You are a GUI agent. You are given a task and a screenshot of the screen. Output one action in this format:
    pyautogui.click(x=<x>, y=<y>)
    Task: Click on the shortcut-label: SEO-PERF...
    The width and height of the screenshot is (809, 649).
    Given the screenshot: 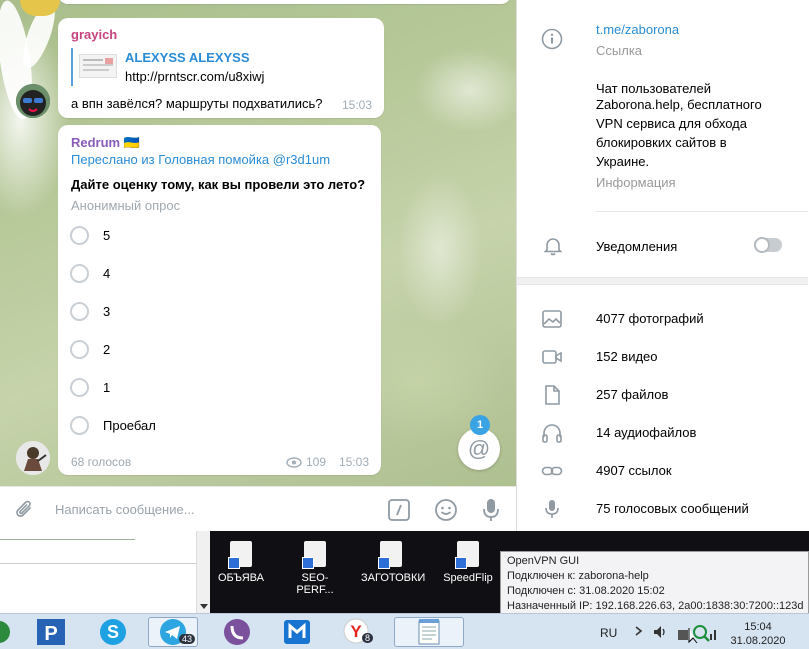 What is the action you would take?
    pyautogui.click(x=315, y=584)
    